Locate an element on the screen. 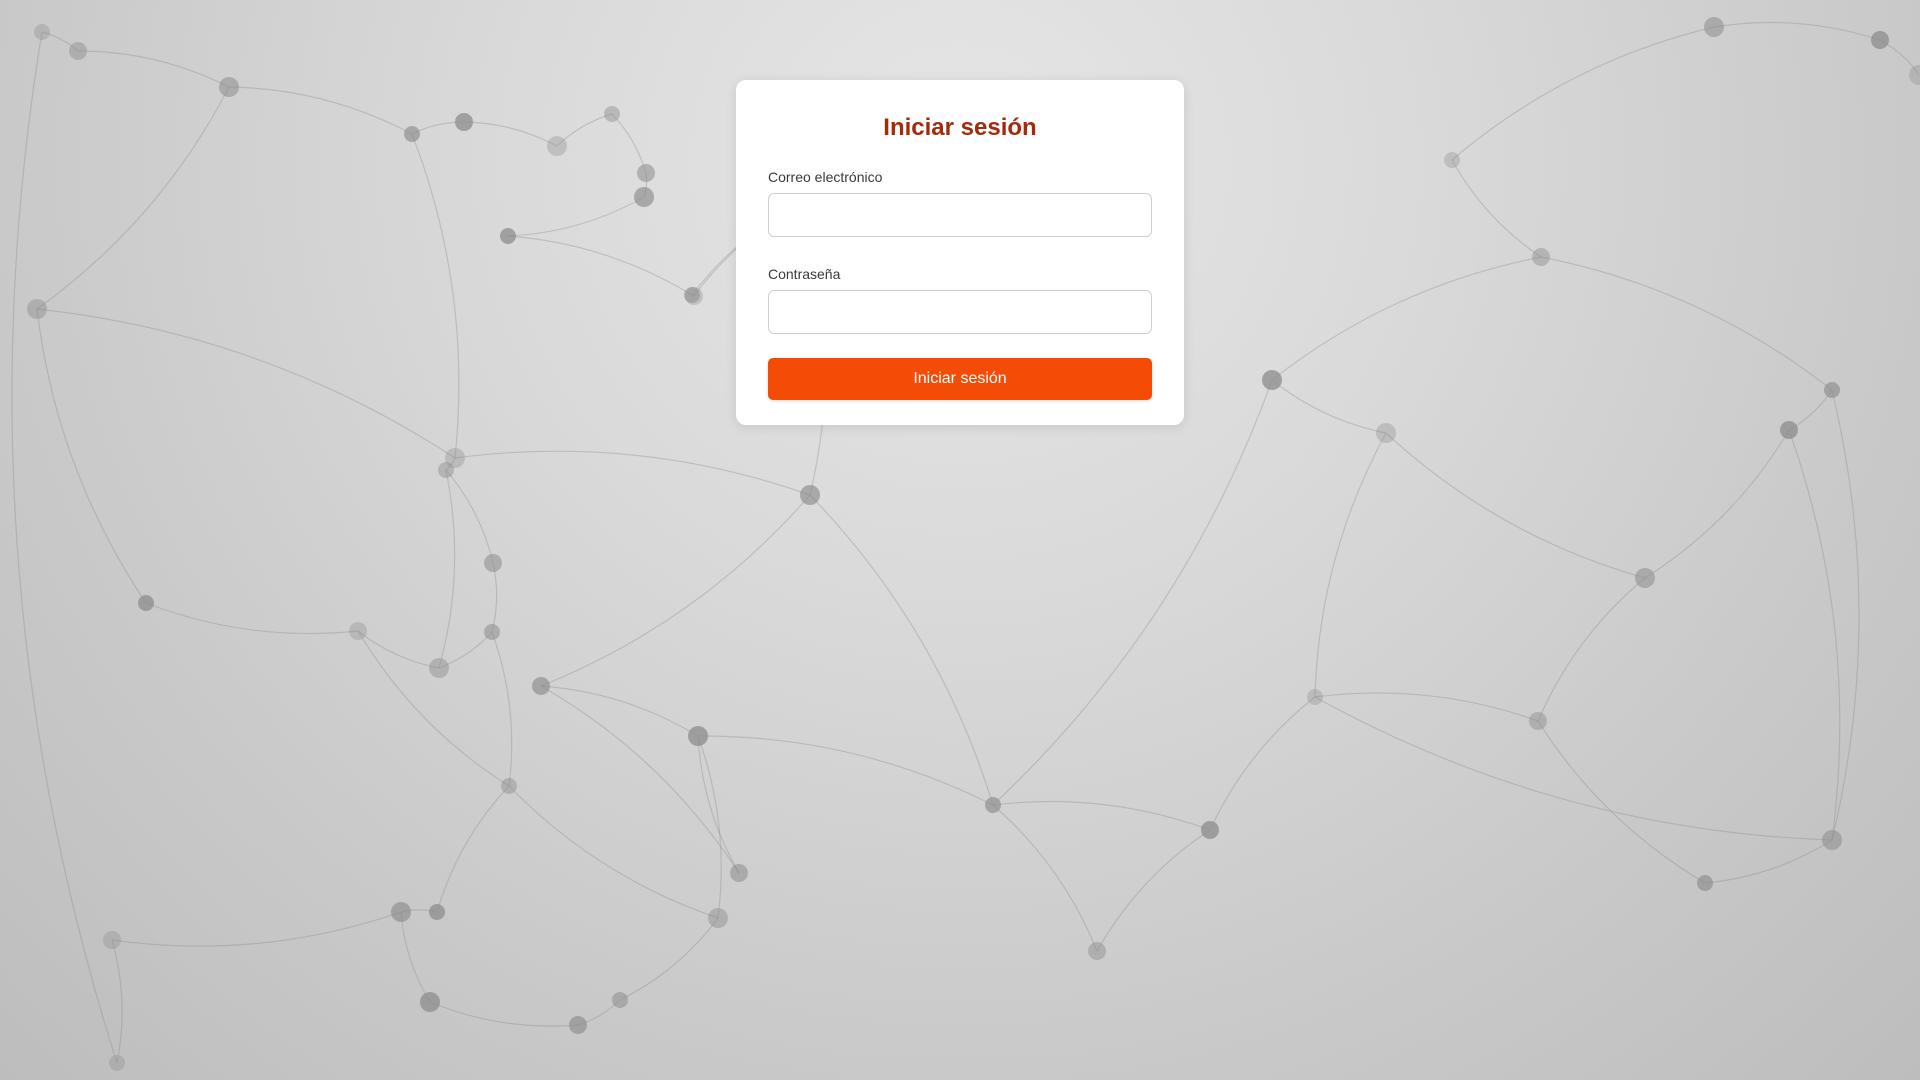 This screenshot has height=1080, width=1920. login-submit-button: Iniciar sesión is located at coordinates (960, 379).